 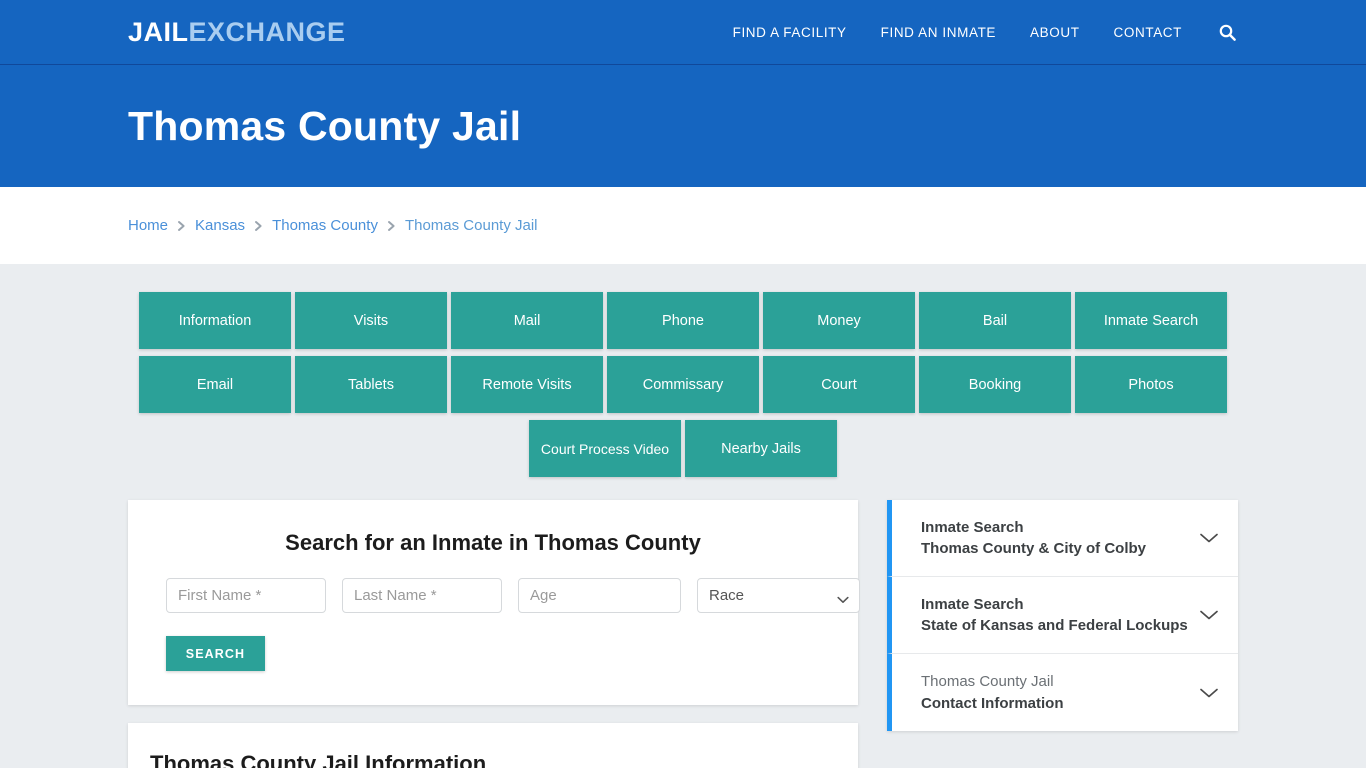 What do you see at coordinates (504, 595) in the screenshot?
I see `search-form-row: Race` at bounding box center [504, 595].